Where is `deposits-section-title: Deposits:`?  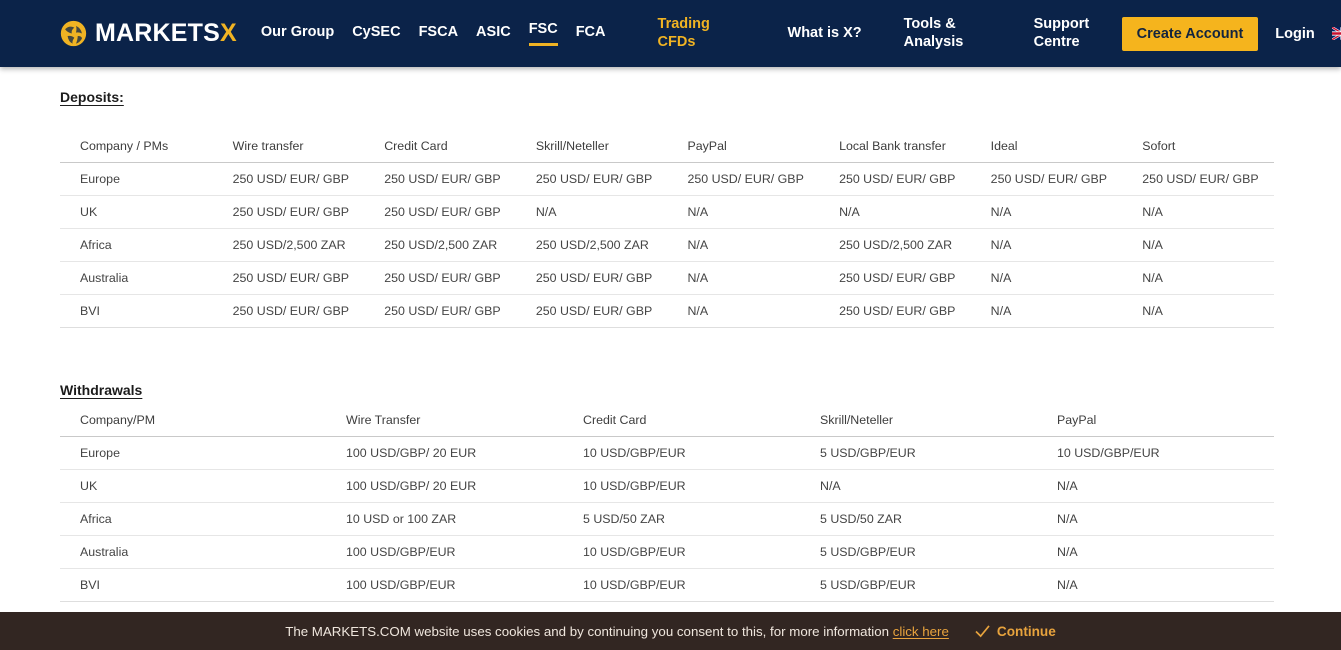
deposits-section-title: Deposits: is located at coordinates (92, 97).